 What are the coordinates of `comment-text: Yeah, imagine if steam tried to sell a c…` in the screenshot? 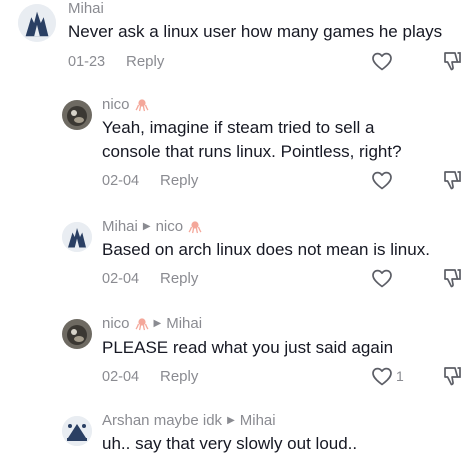 It's located at (252, 139).